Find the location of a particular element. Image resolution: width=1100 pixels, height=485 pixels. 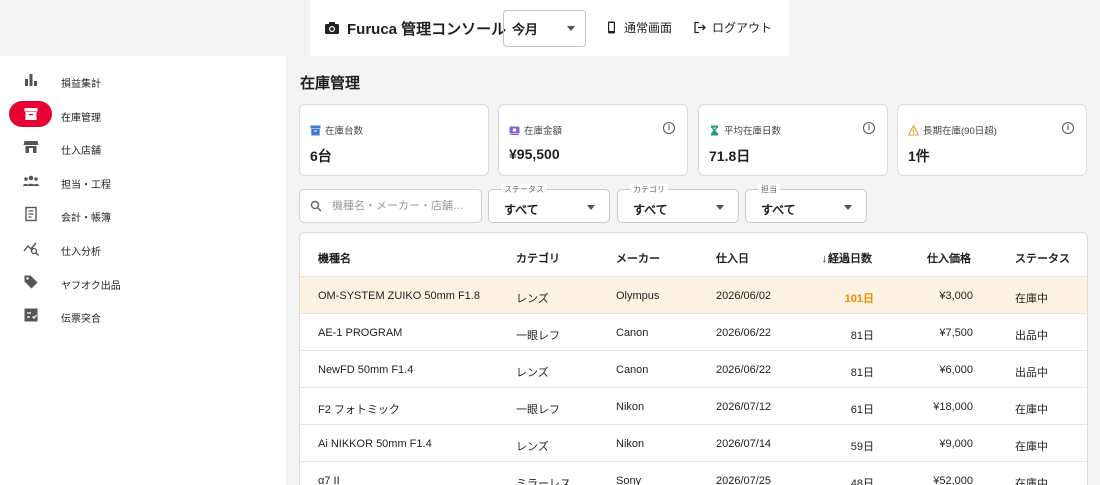

cell-days: 48日 is located at coordinates (862, 481).